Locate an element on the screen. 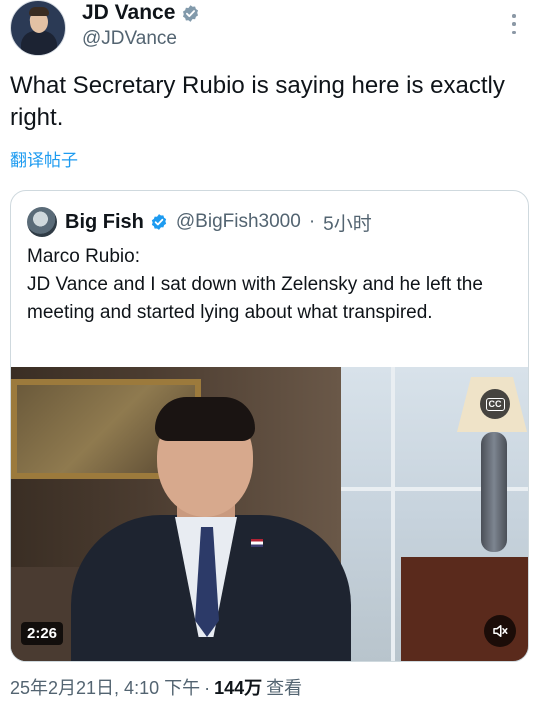 The height and width of the screenshot is (706, 537). flag-pin is located at coordinates (257, 543).